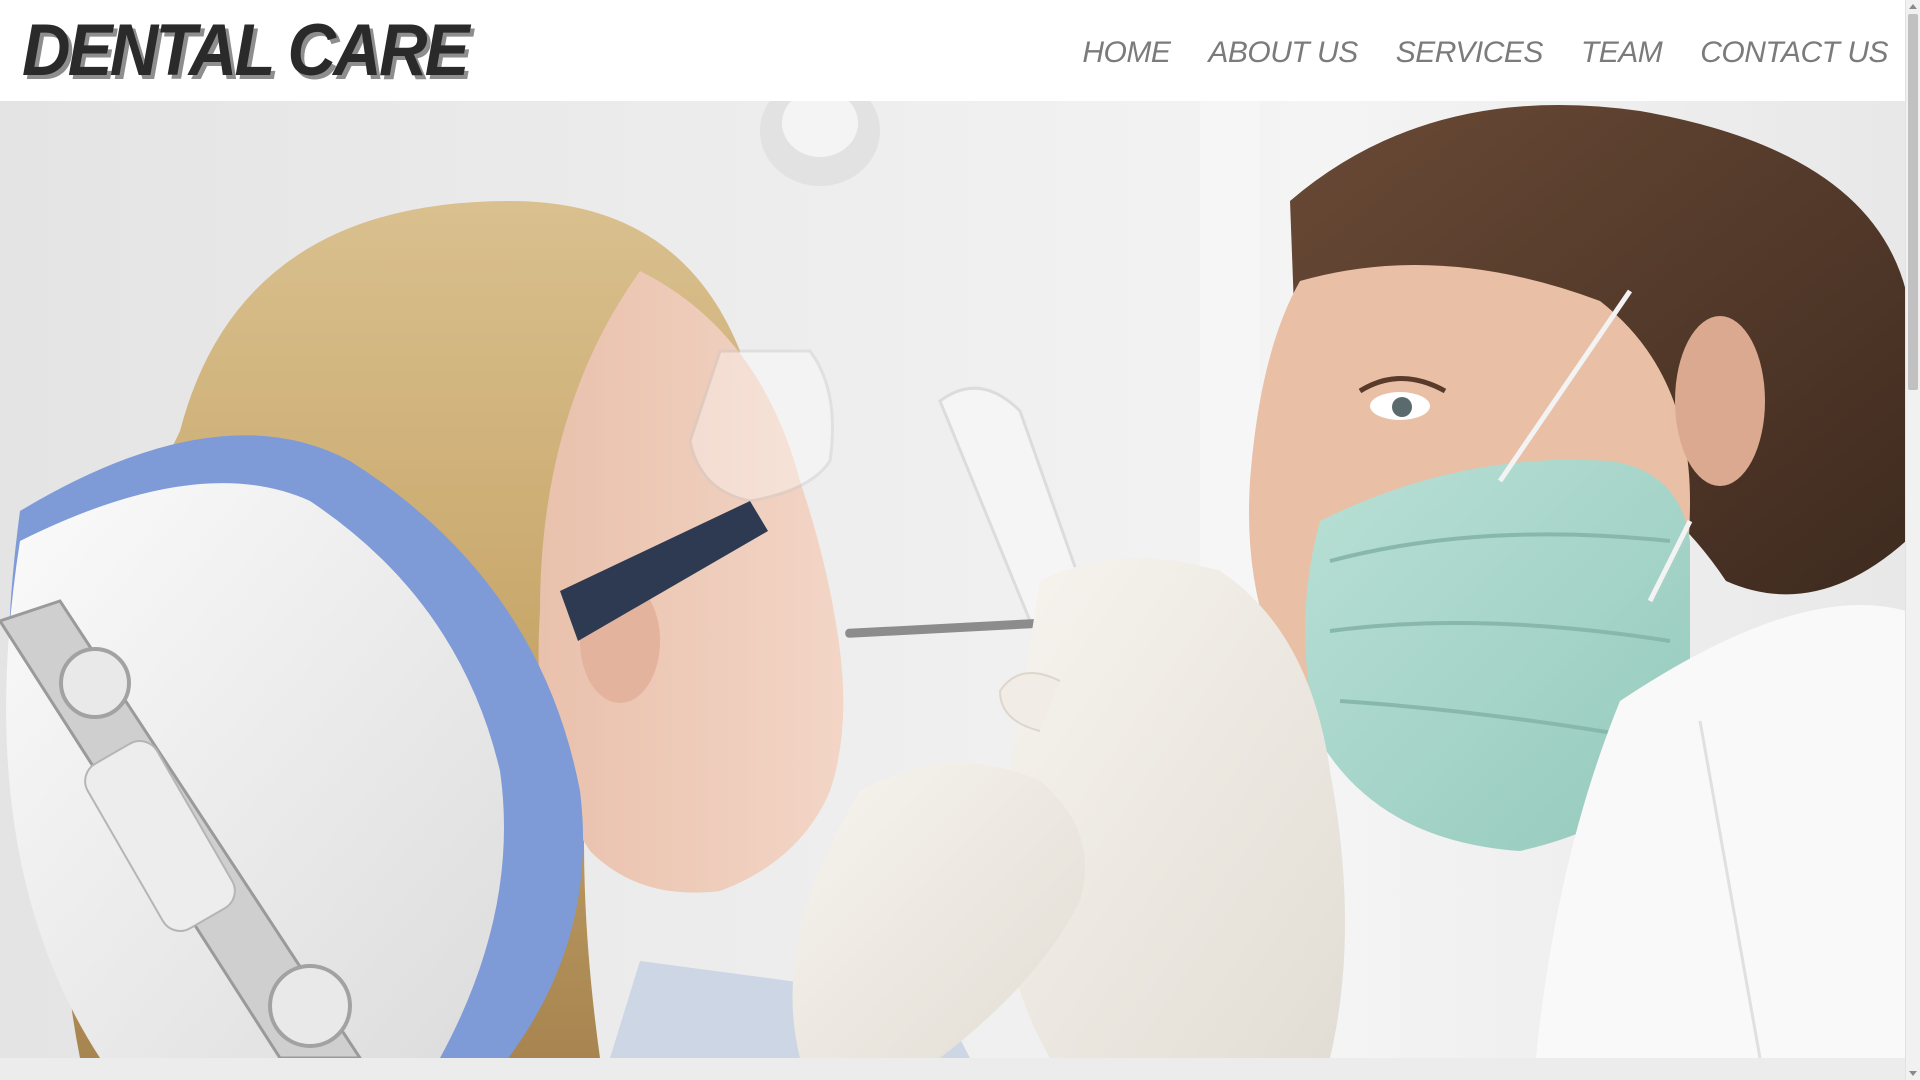 The height and width of the screenshot is (1080, 1920). What do you see at coordinates (1470, 53) in the screenshot?
I see `nav-services-link: SERVICES` at bounding box center [1470, 53].